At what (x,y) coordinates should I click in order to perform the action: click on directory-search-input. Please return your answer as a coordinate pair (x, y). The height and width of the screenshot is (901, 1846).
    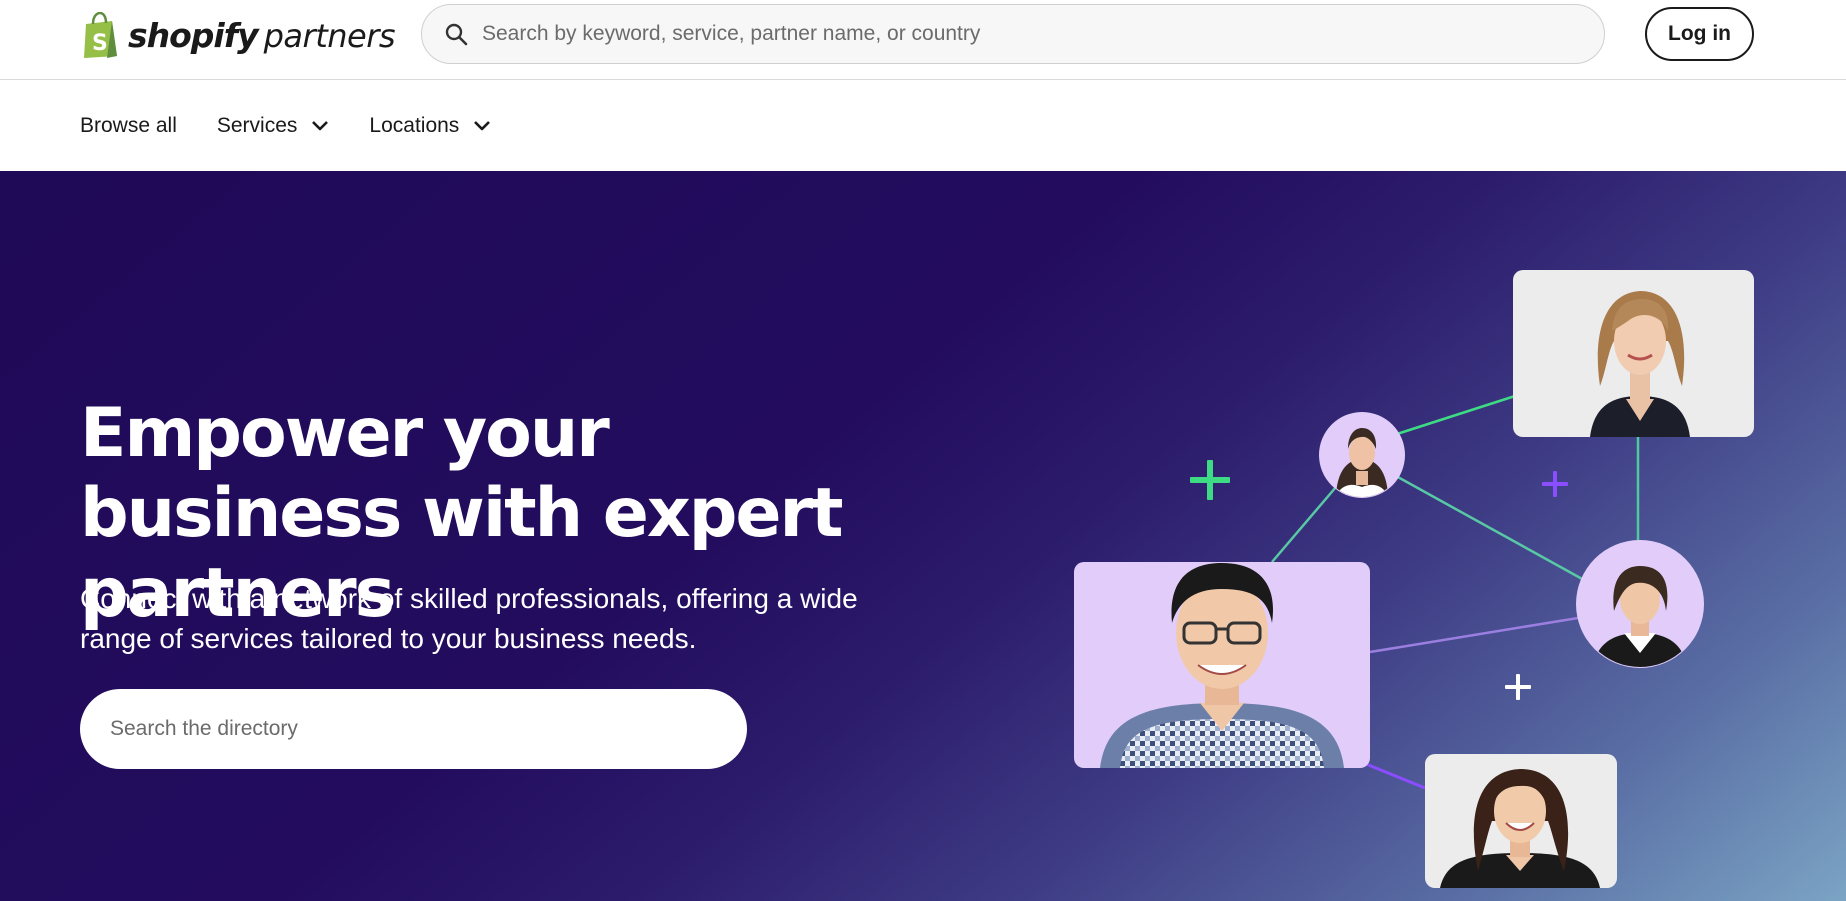
    Looking at the image, I should click on (410, 729).